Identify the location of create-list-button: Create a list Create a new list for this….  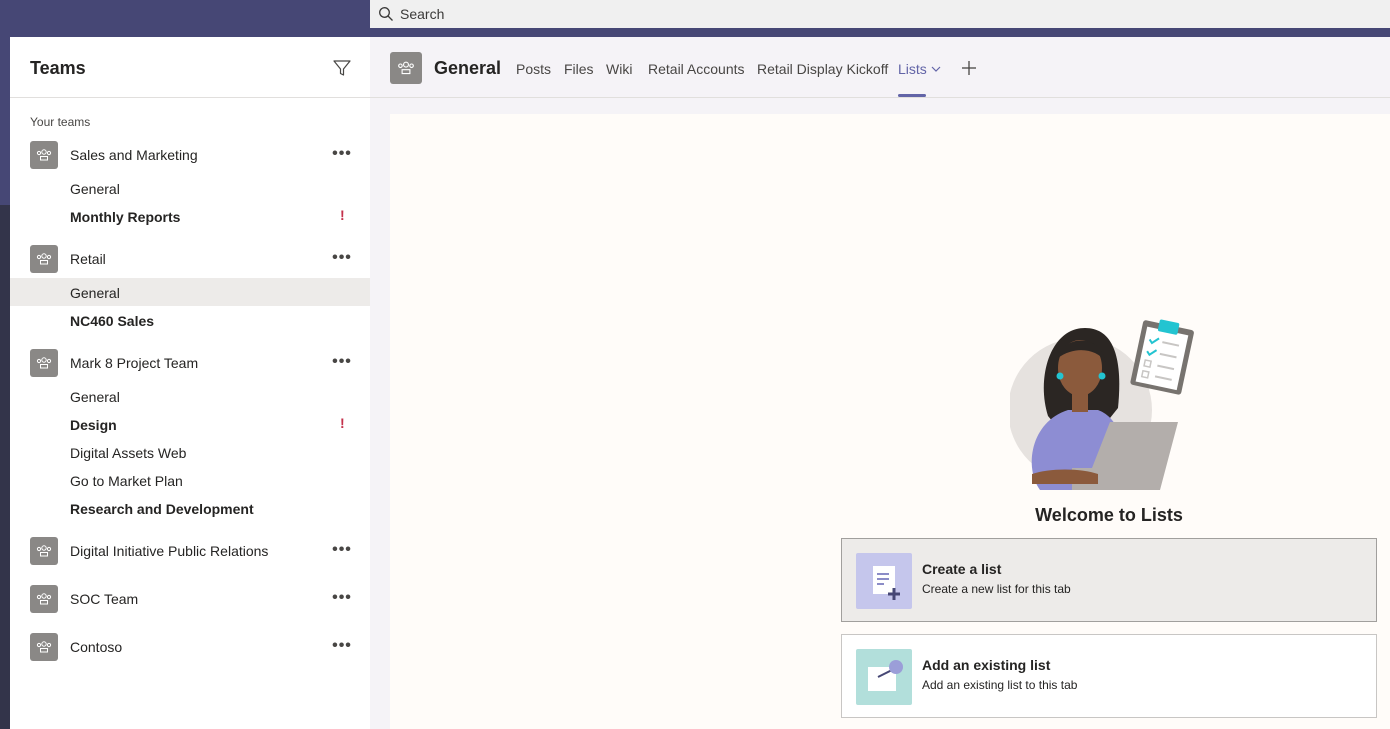
(1109, 580).